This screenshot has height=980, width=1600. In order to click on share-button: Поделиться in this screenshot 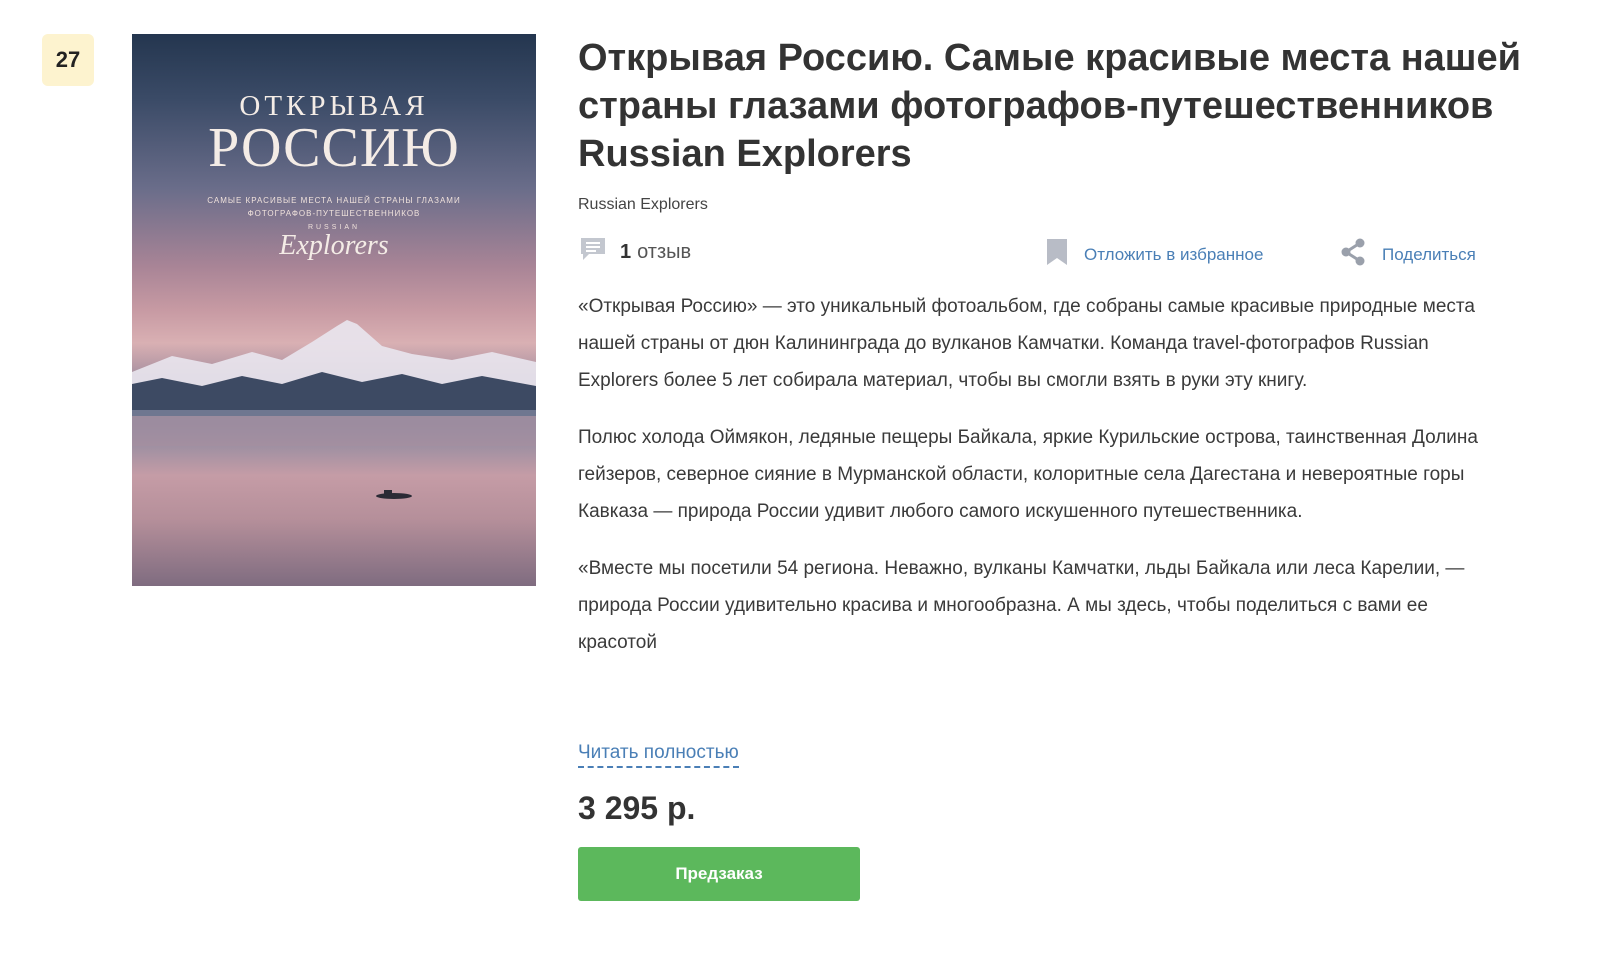, I will do `click(1408, 254)`.